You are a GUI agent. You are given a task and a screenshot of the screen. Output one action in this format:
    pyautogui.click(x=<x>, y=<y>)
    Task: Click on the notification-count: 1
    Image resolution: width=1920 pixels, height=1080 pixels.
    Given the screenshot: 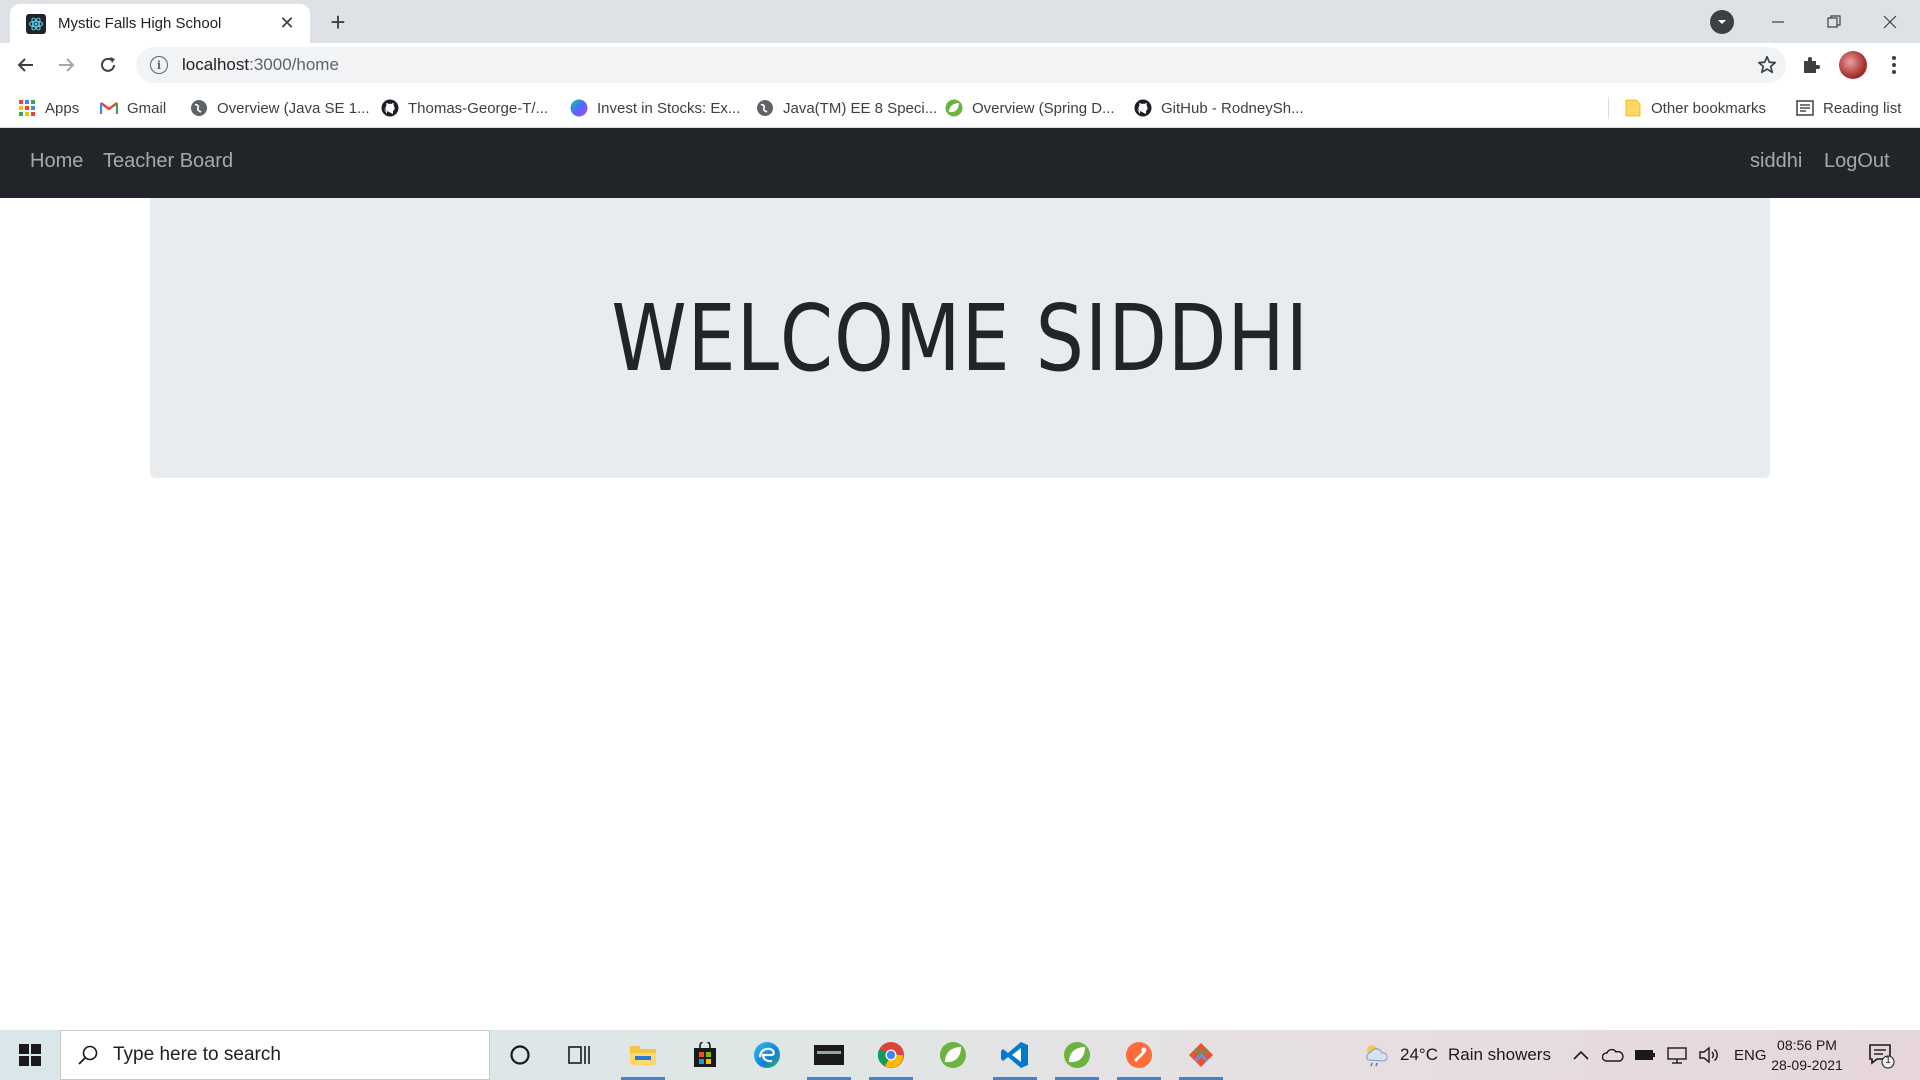 What is the action you would take?
    pyautogui.click(x=1888, y=1060)
    